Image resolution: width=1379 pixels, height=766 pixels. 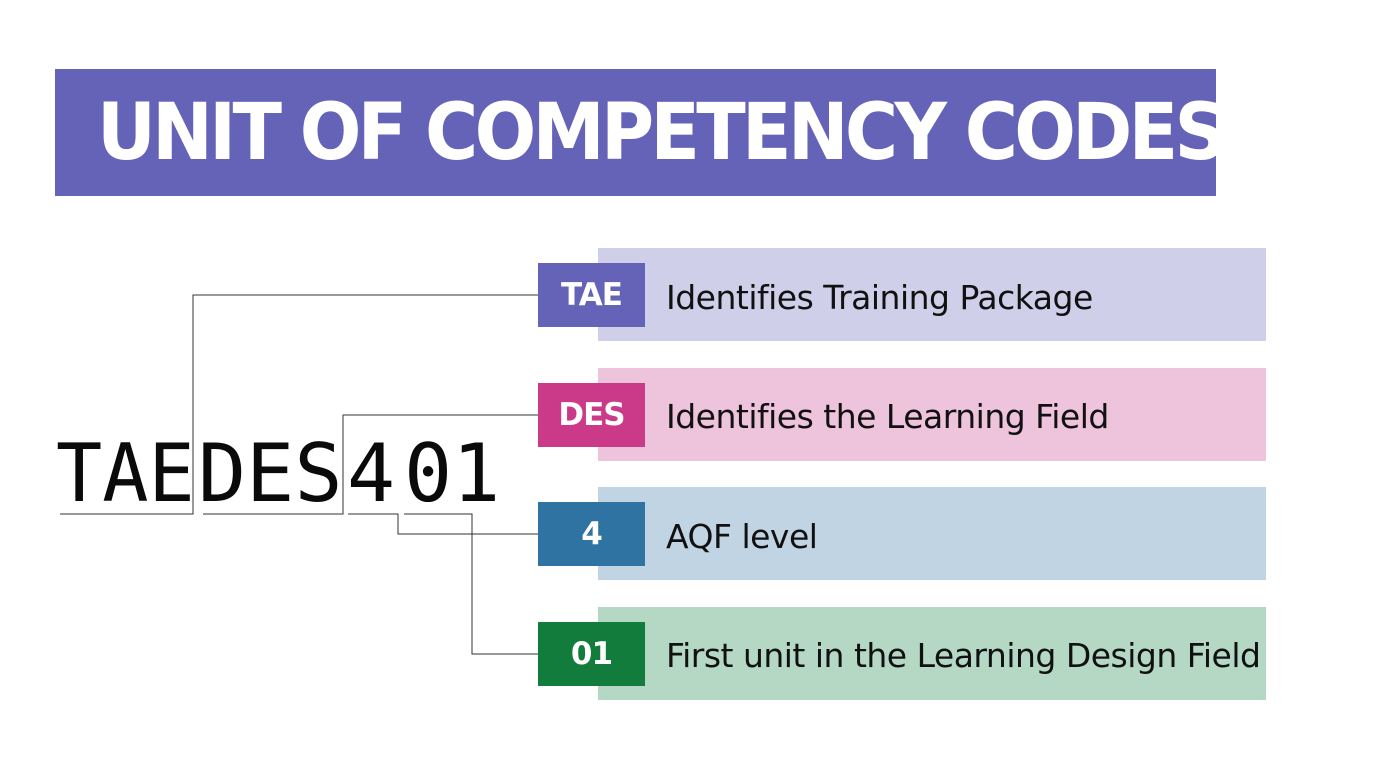 I want to click on title-banner: UNIT OF COMPETENCY CODES, so click(x=641, y=132).